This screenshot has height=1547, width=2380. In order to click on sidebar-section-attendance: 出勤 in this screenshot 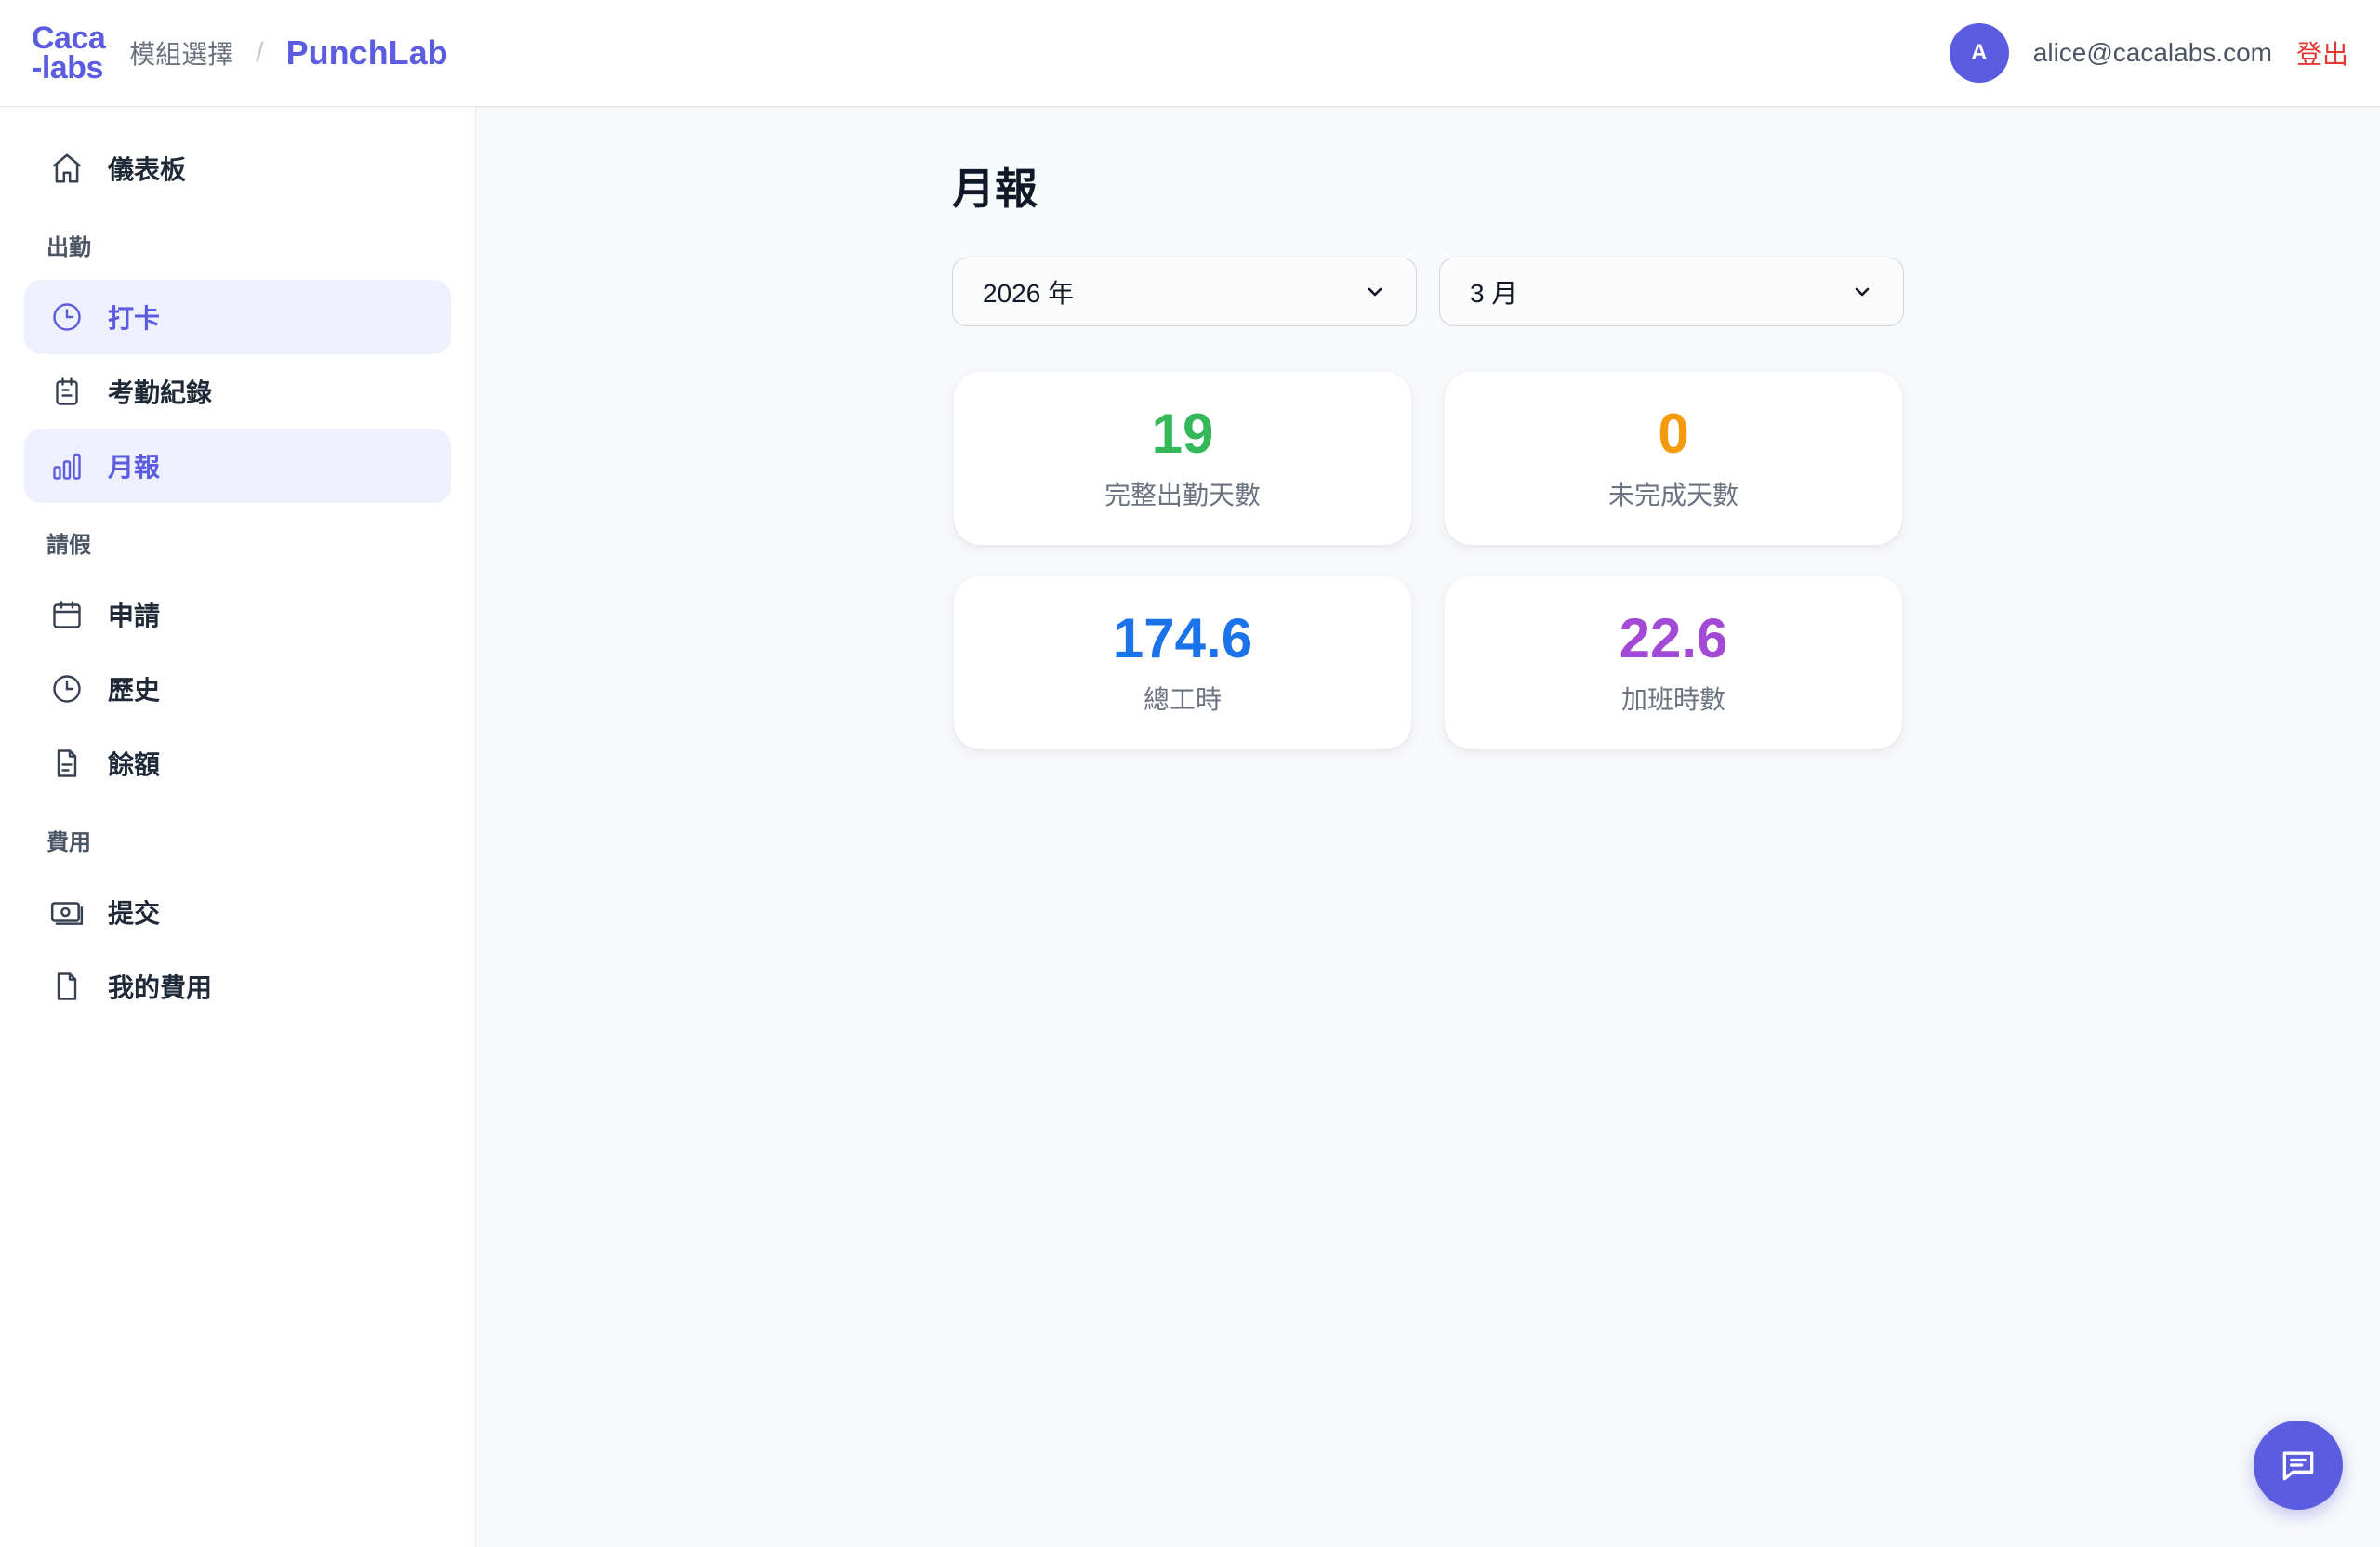, I will do `click(68, 247)`.